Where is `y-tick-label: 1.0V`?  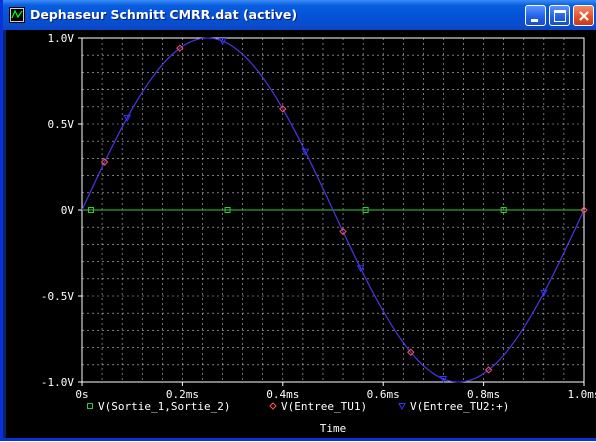
y-tick-label: 1.0V is located at coordinates (61, 38).